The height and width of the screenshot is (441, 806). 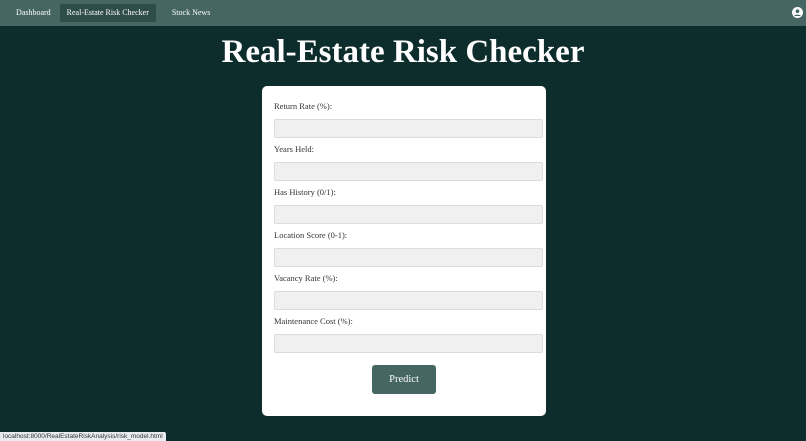 I want to click on nav-link-dashboard: Dashboard, so click(x=33, y=13).